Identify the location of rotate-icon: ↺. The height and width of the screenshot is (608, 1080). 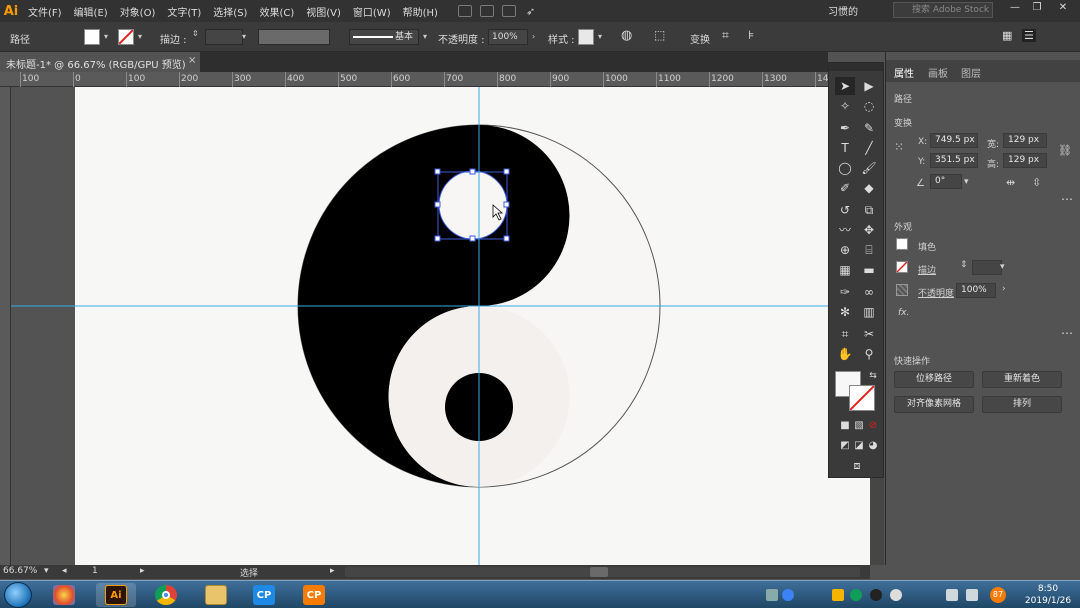
(845, 210).